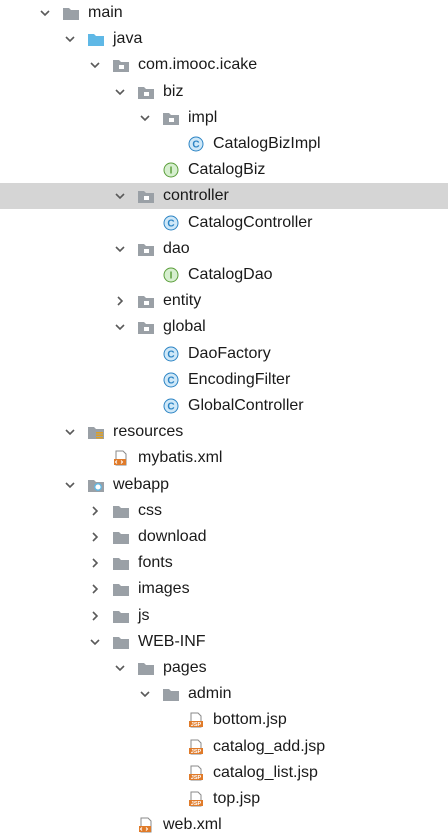  Describe the element at coordinates (224, 511) in the screenshot. I see `tree-node-css: css` at that location.